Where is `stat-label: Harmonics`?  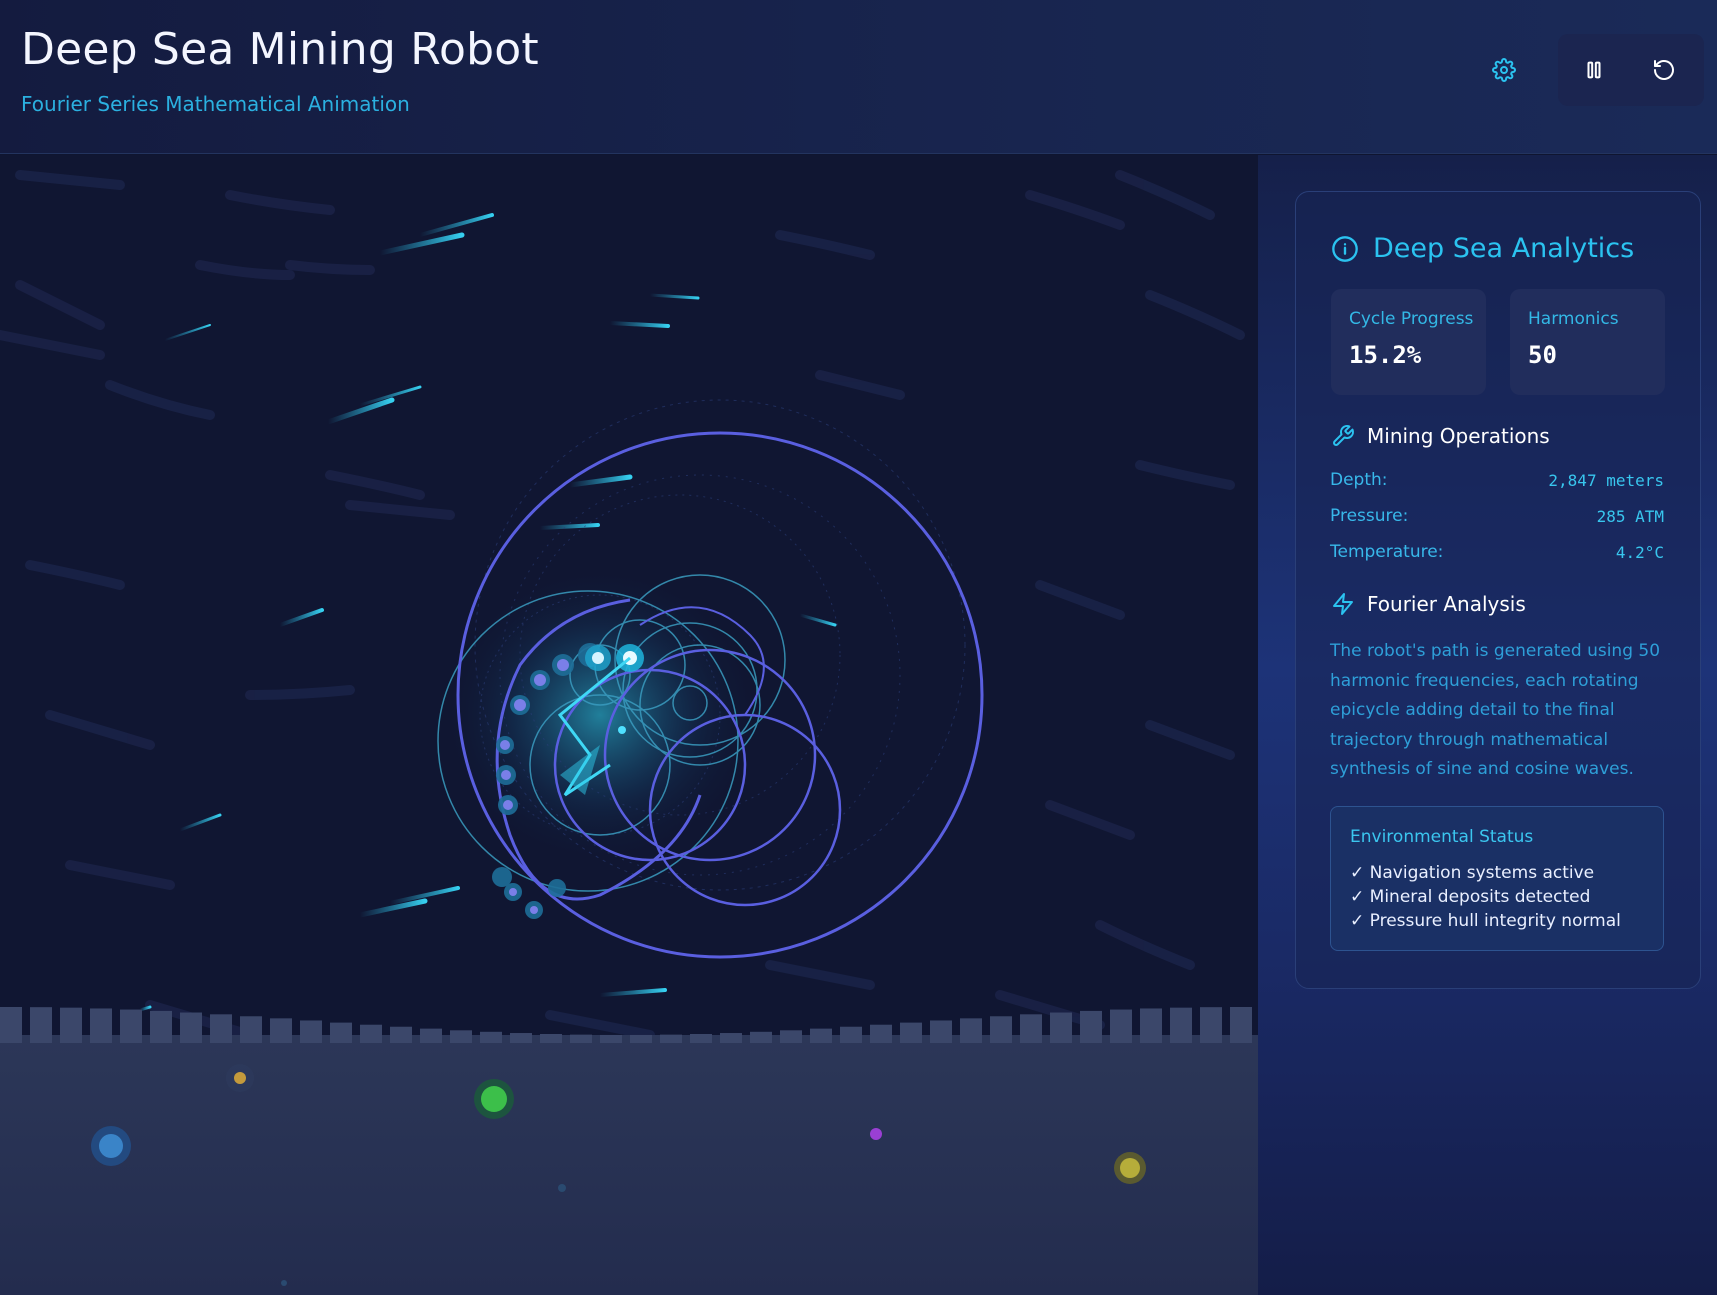 stat-label: Harmonics is located at coordinates (1573, 319).